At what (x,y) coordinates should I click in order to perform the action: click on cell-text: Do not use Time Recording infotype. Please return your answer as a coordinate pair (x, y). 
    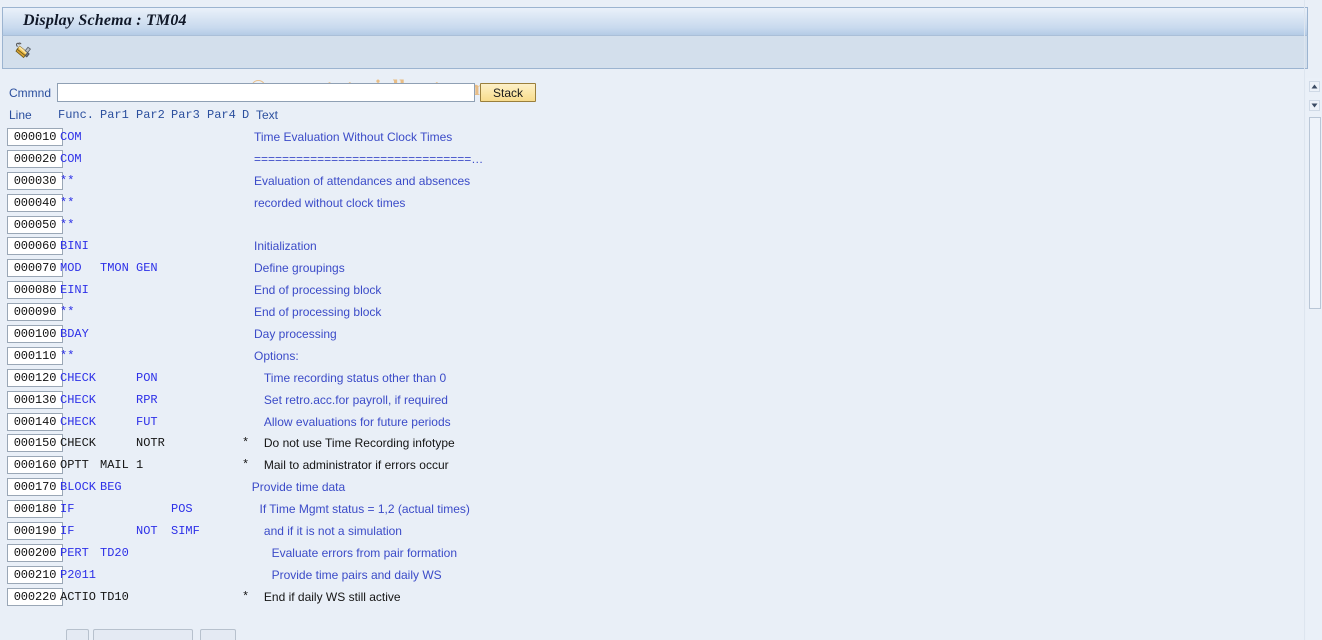
    Looking at the image, I should click on (359, 443).